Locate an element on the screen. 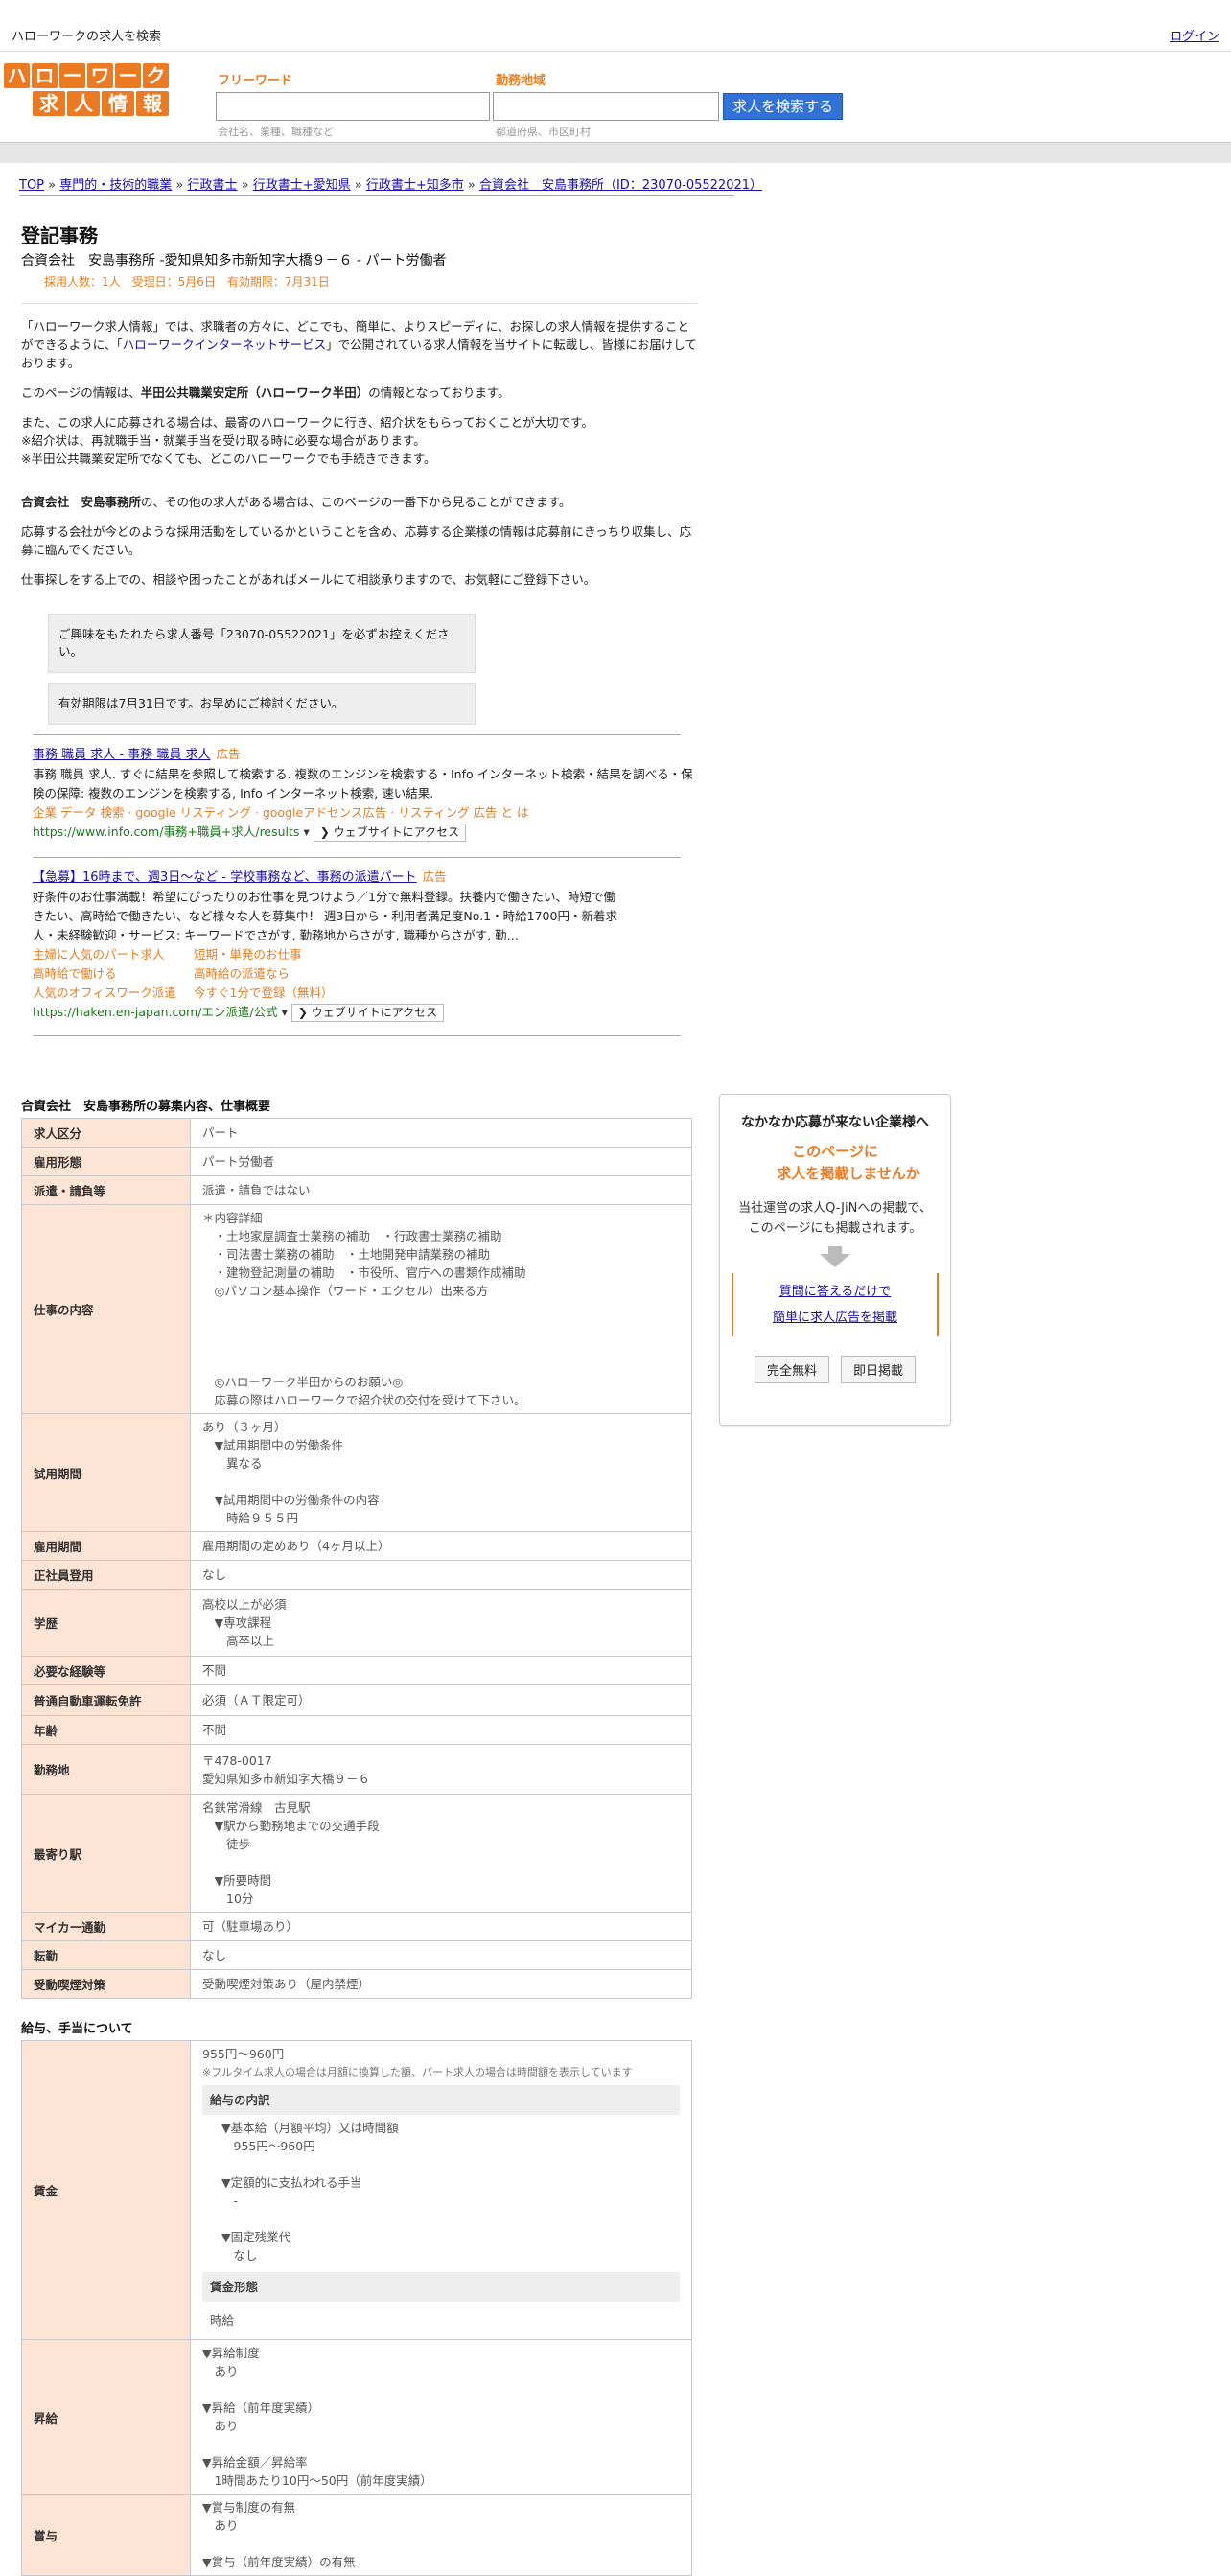  area-input is located at coordinates (606, 106).